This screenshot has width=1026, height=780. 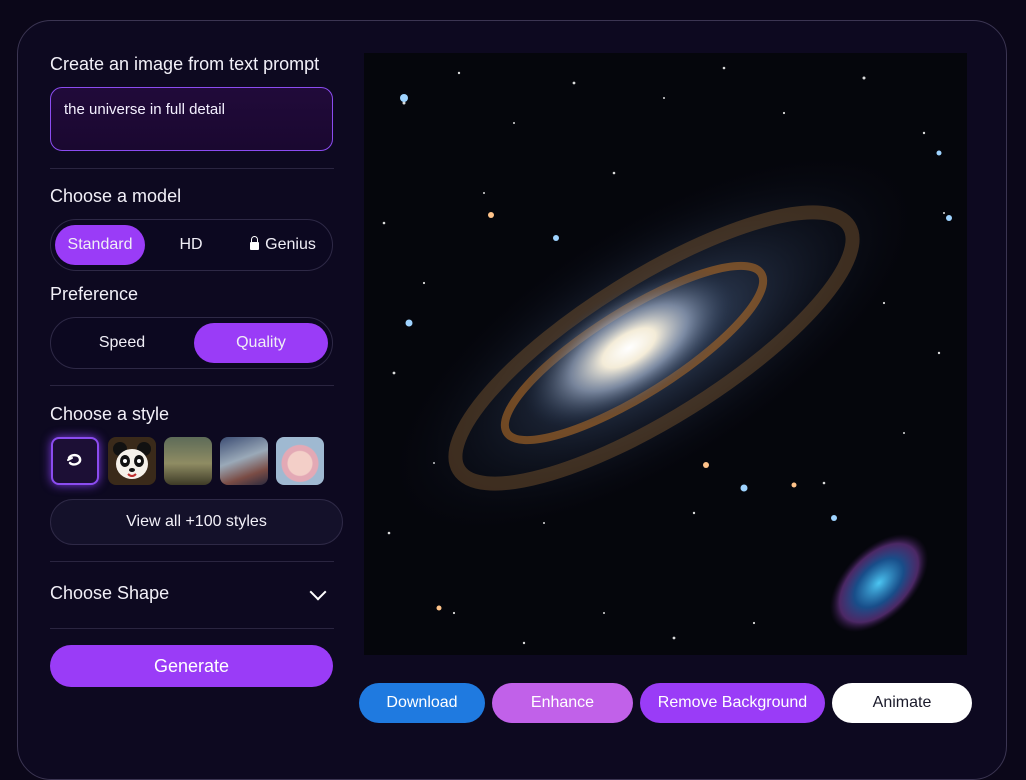 What do you see at coordinates (290, 244) in the screenshot?
I see `model-genius-label: Genius` at bounding box center [290, 244].